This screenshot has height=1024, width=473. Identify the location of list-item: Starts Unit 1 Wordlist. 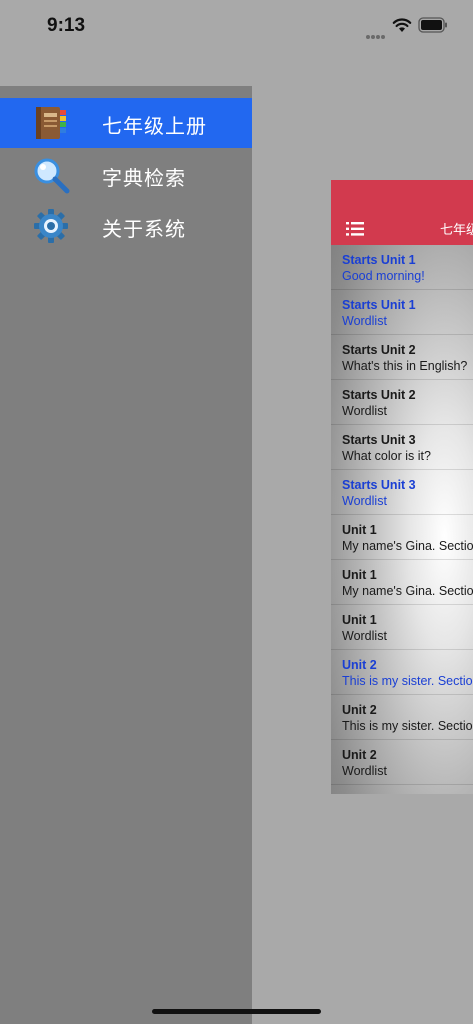
(402, 312).